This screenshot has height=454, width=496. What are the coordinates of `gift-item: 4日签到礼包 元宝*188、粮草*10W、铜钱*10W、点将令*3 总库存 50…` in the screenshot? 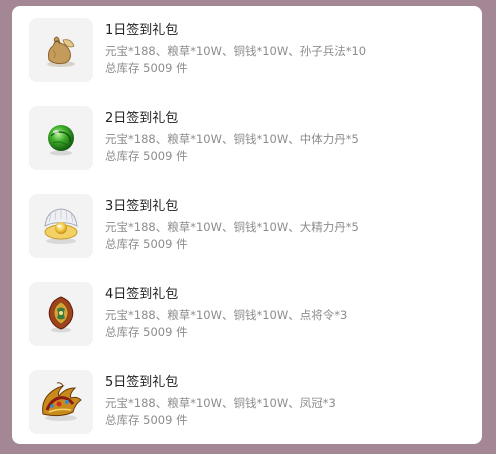 It's located at (249, 314).